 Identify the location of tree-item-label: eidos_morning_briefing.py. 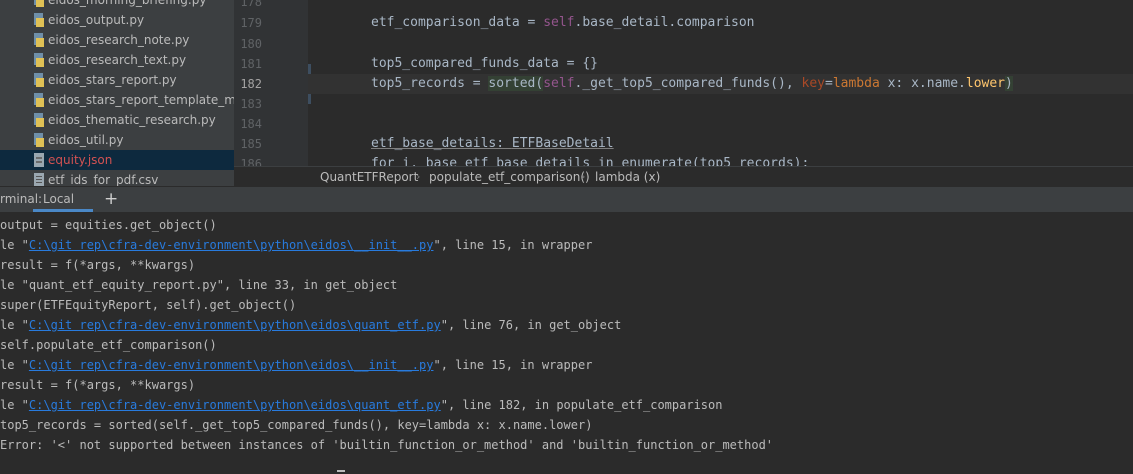
(127, 3).